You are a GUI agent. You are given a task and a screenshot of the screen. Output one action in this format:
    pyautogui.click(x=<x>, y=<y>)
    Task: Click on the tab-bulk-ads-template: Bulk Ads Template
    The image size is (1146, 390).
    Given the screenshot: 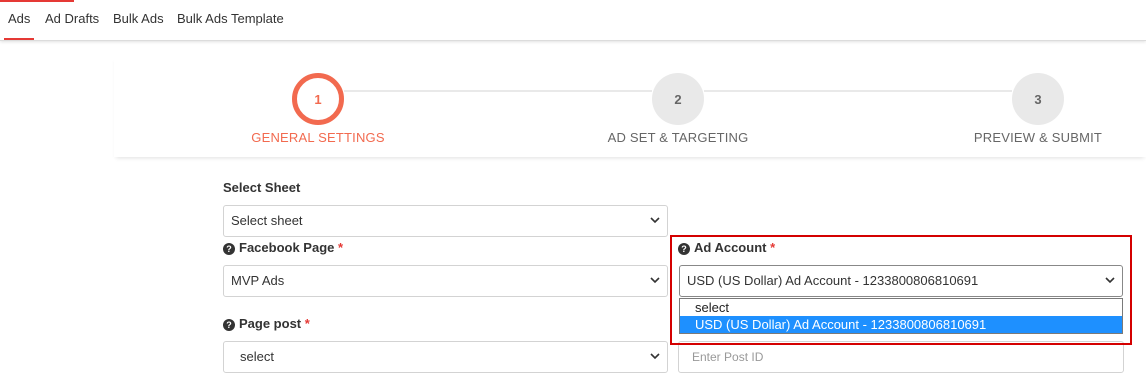 What is the action you would take?
    pyautogui.click(x=230, y=20)
    